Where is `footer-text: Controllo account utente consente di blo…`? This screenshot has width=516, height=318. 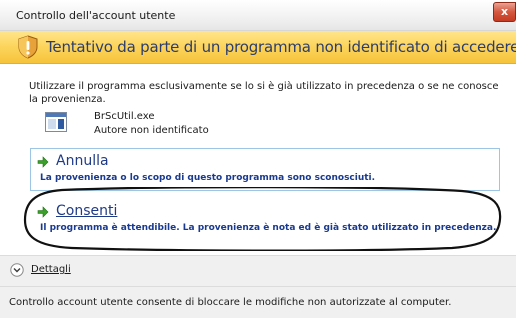 footer-text: Controllo account utente consente di blo… is located at coordinates (230, 302).